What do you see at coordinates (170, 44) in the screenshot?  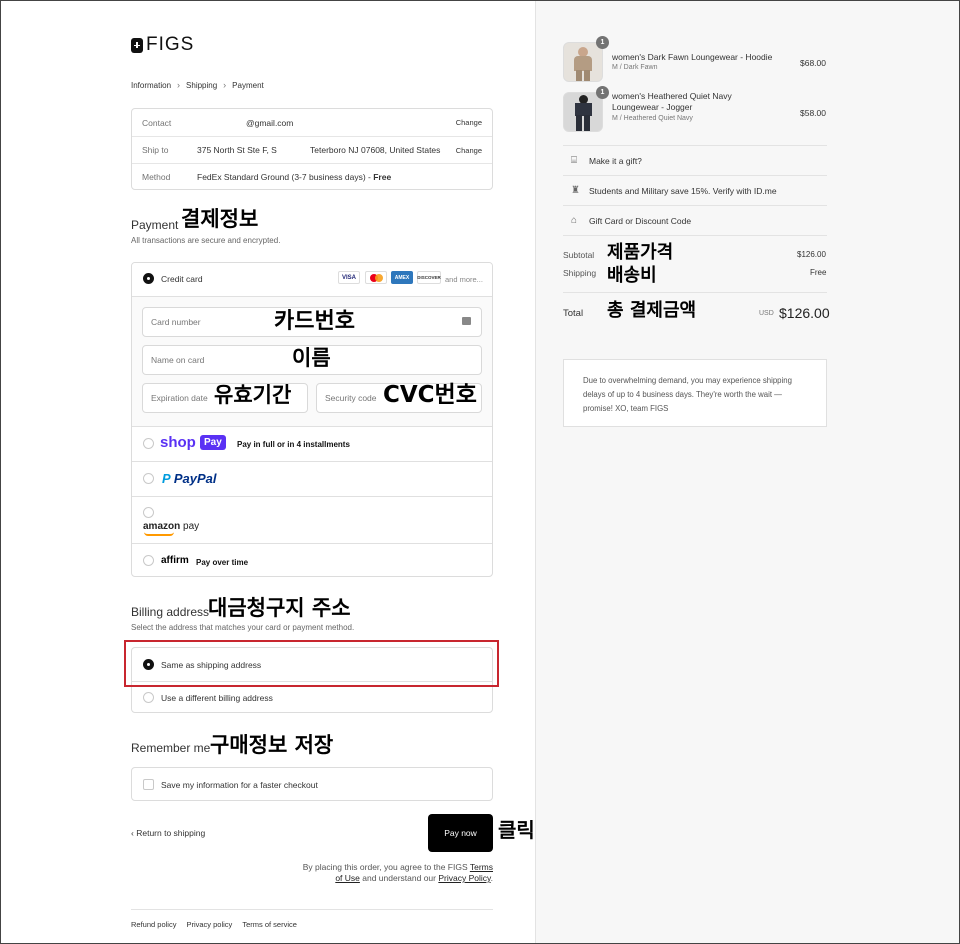 I see `brand-name: FIGS` at bounding box center [170, 44].